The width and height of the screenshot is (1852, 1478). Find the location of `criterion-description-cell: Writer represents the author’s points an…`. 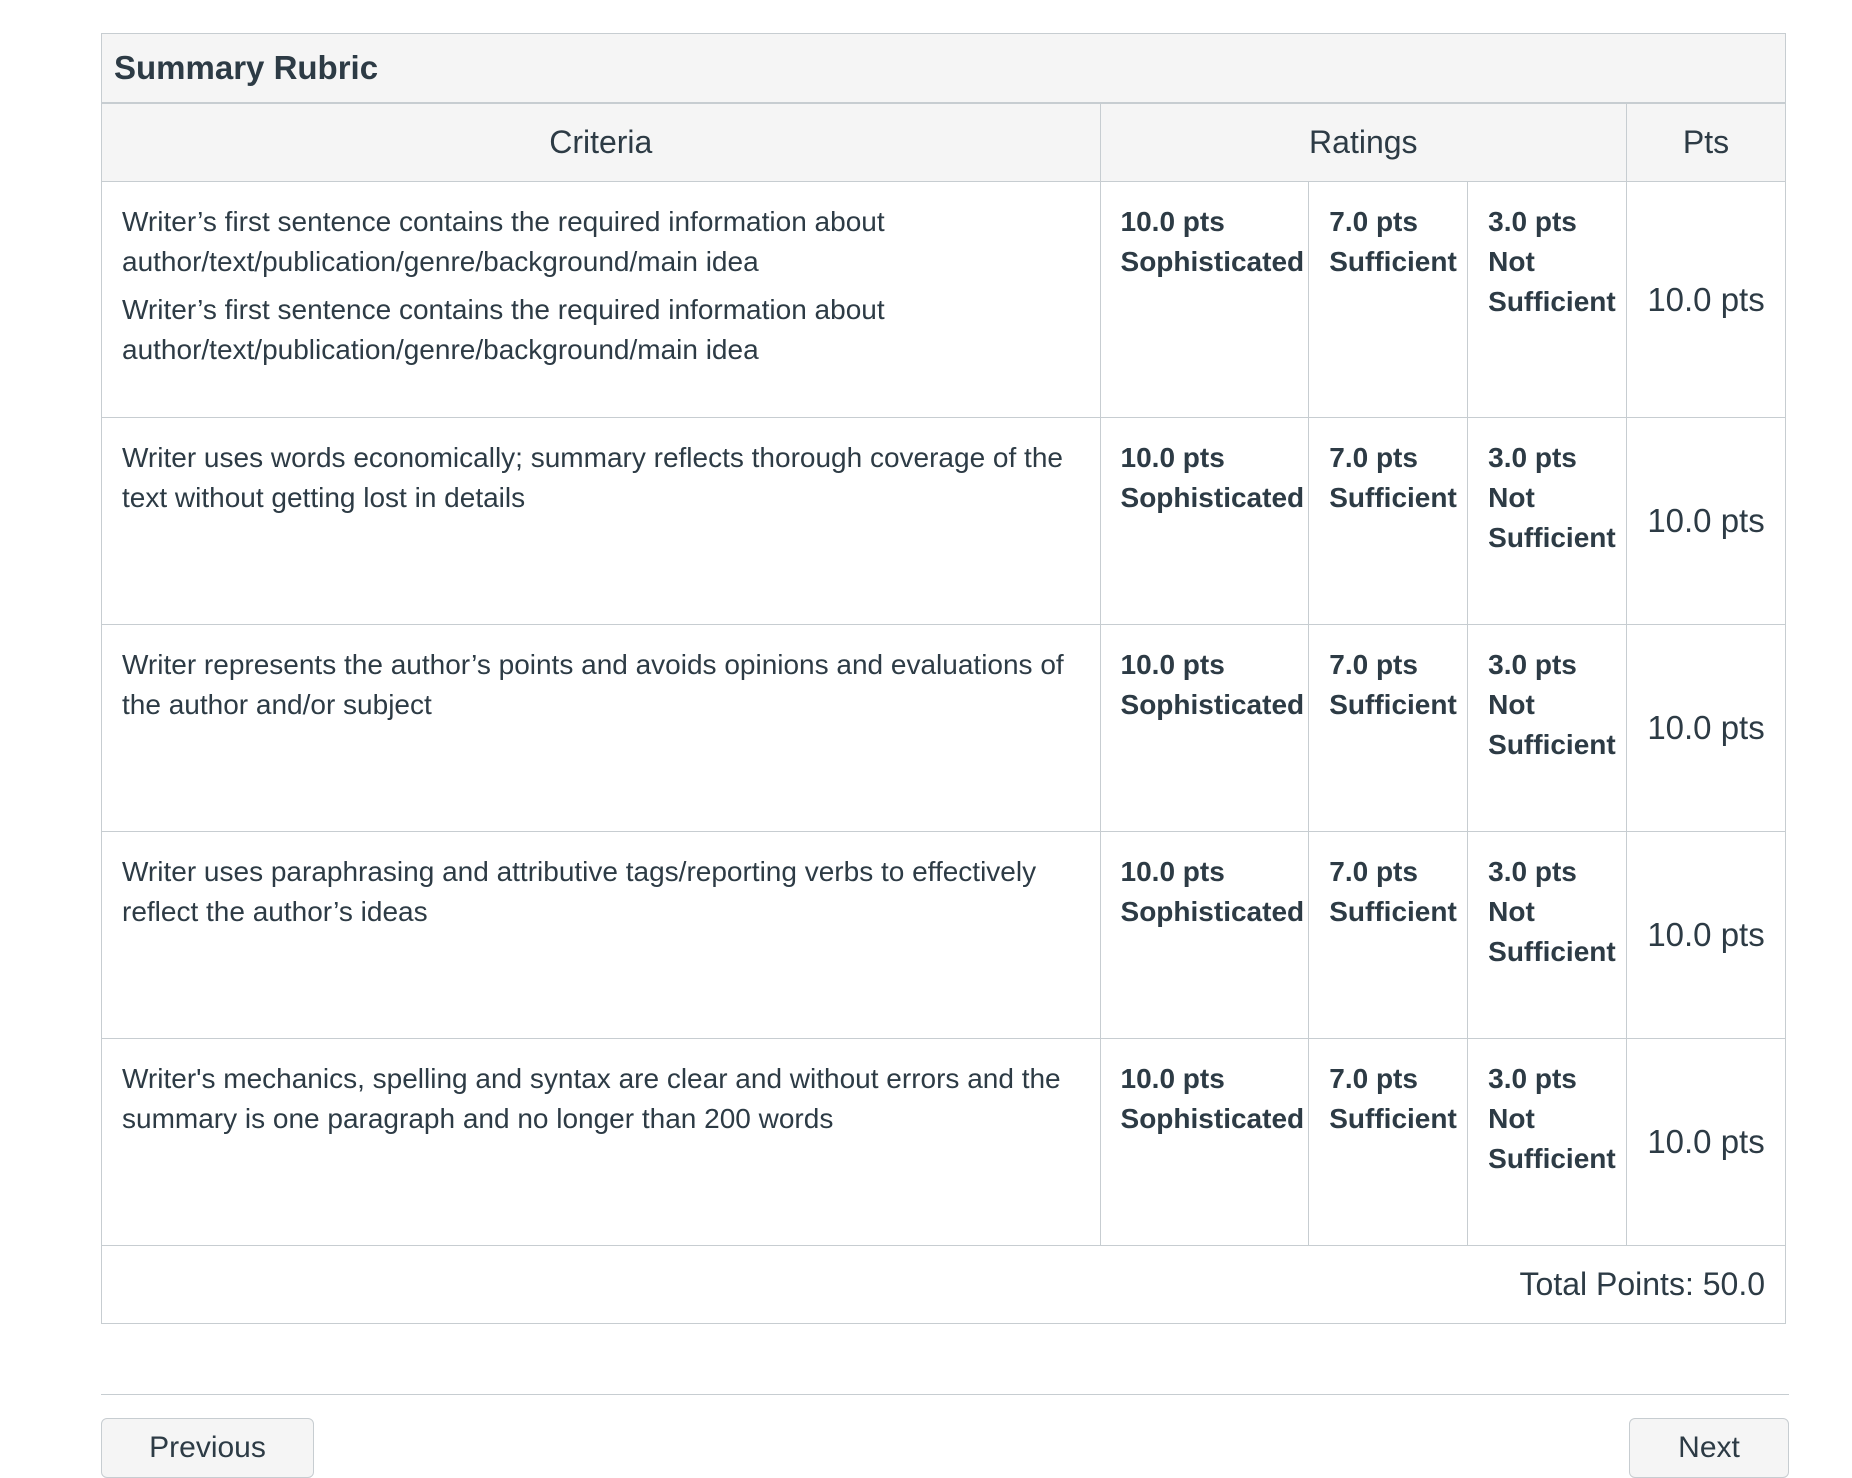

criterion-description-cell: Writer represents the author’s points an… is located at coordinates (601, 728).